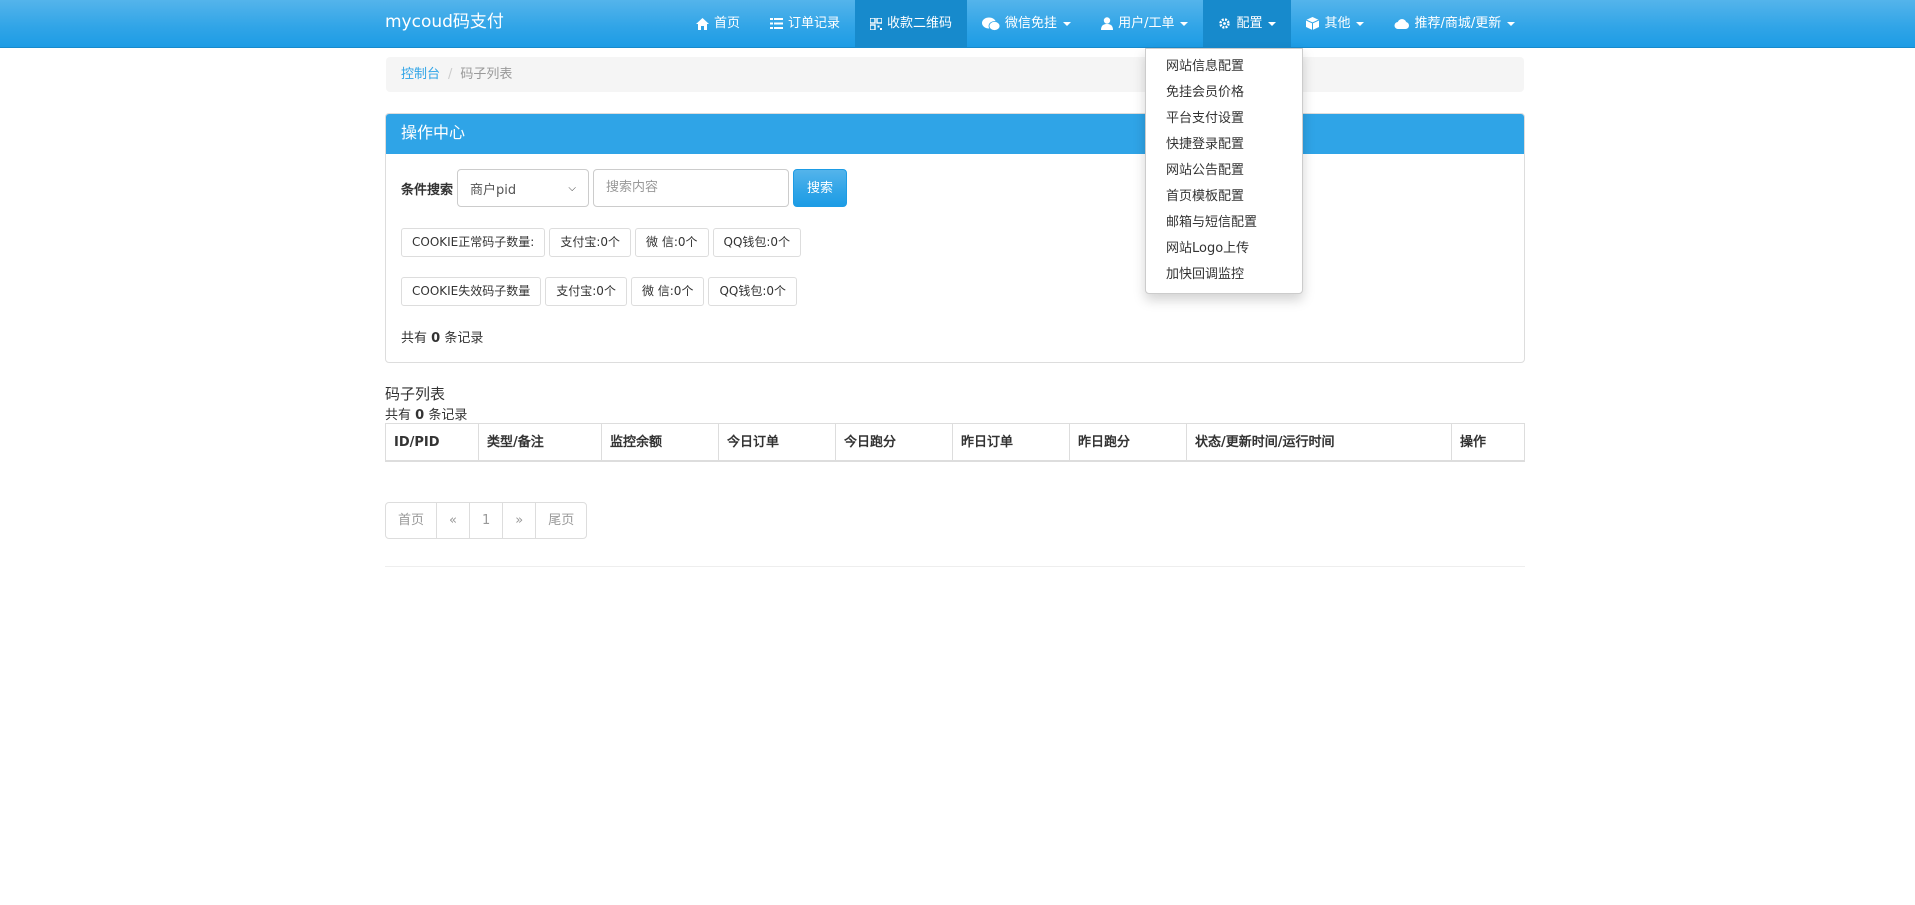 The height and width of the screenshot is (905, 1915). What do you see at coordinates (1128, 442) in the screenshot?
I see `column-header-yesterday-score: 昨日跑分` at bounding box center [1128, 442].